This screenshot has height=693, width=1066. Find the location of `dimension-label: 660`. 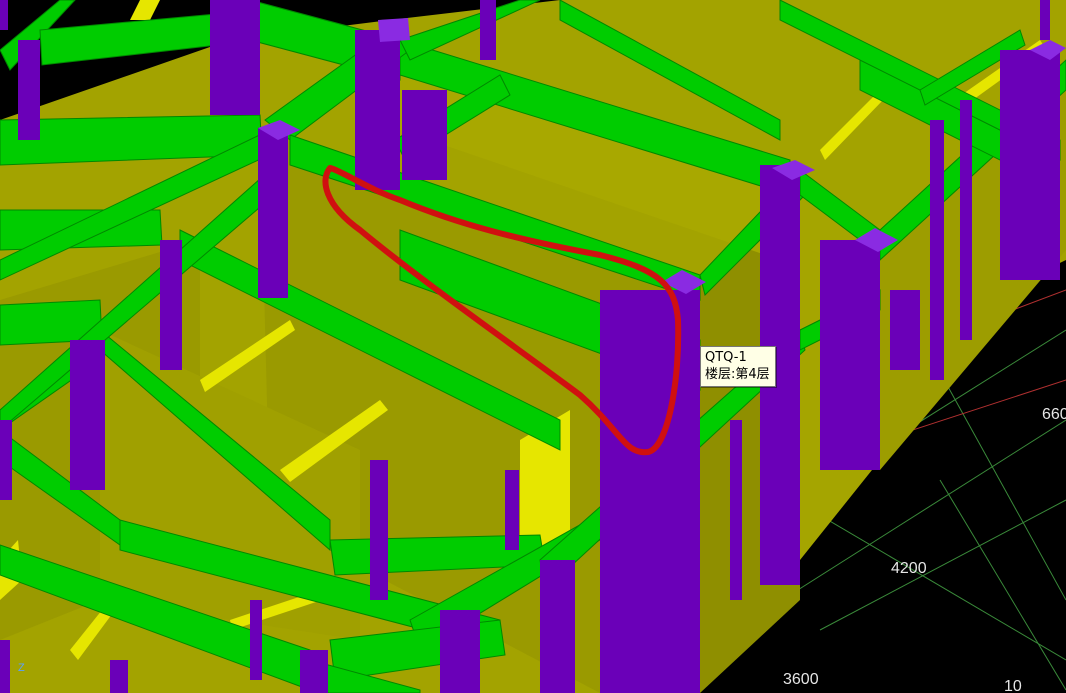

dimension-label: 660 is located at coordinates (1054, 414).